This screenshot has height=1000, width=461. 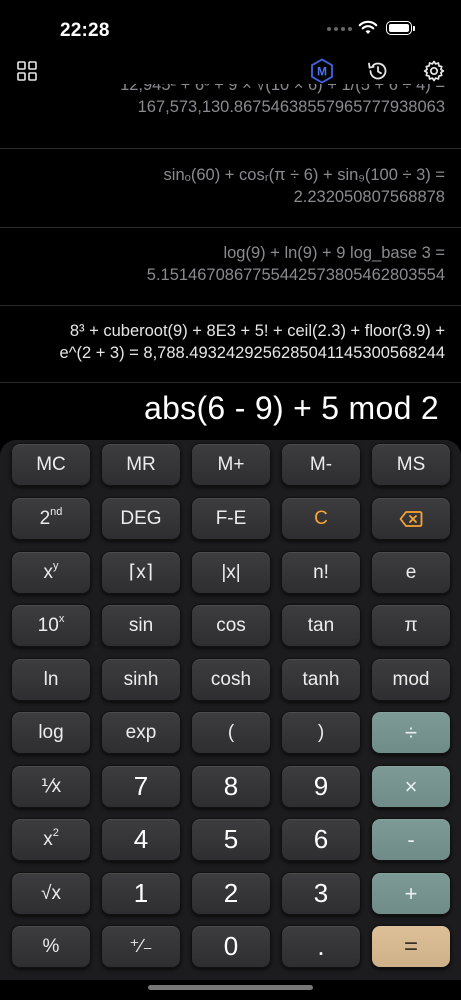 I want to click on square-label: x, so click(x=48, y=839).